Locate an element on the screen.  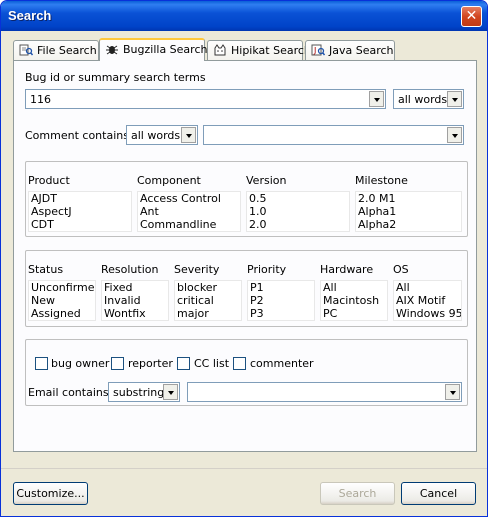
severity-list: blocker critical major is located at coordinates (208, 300).